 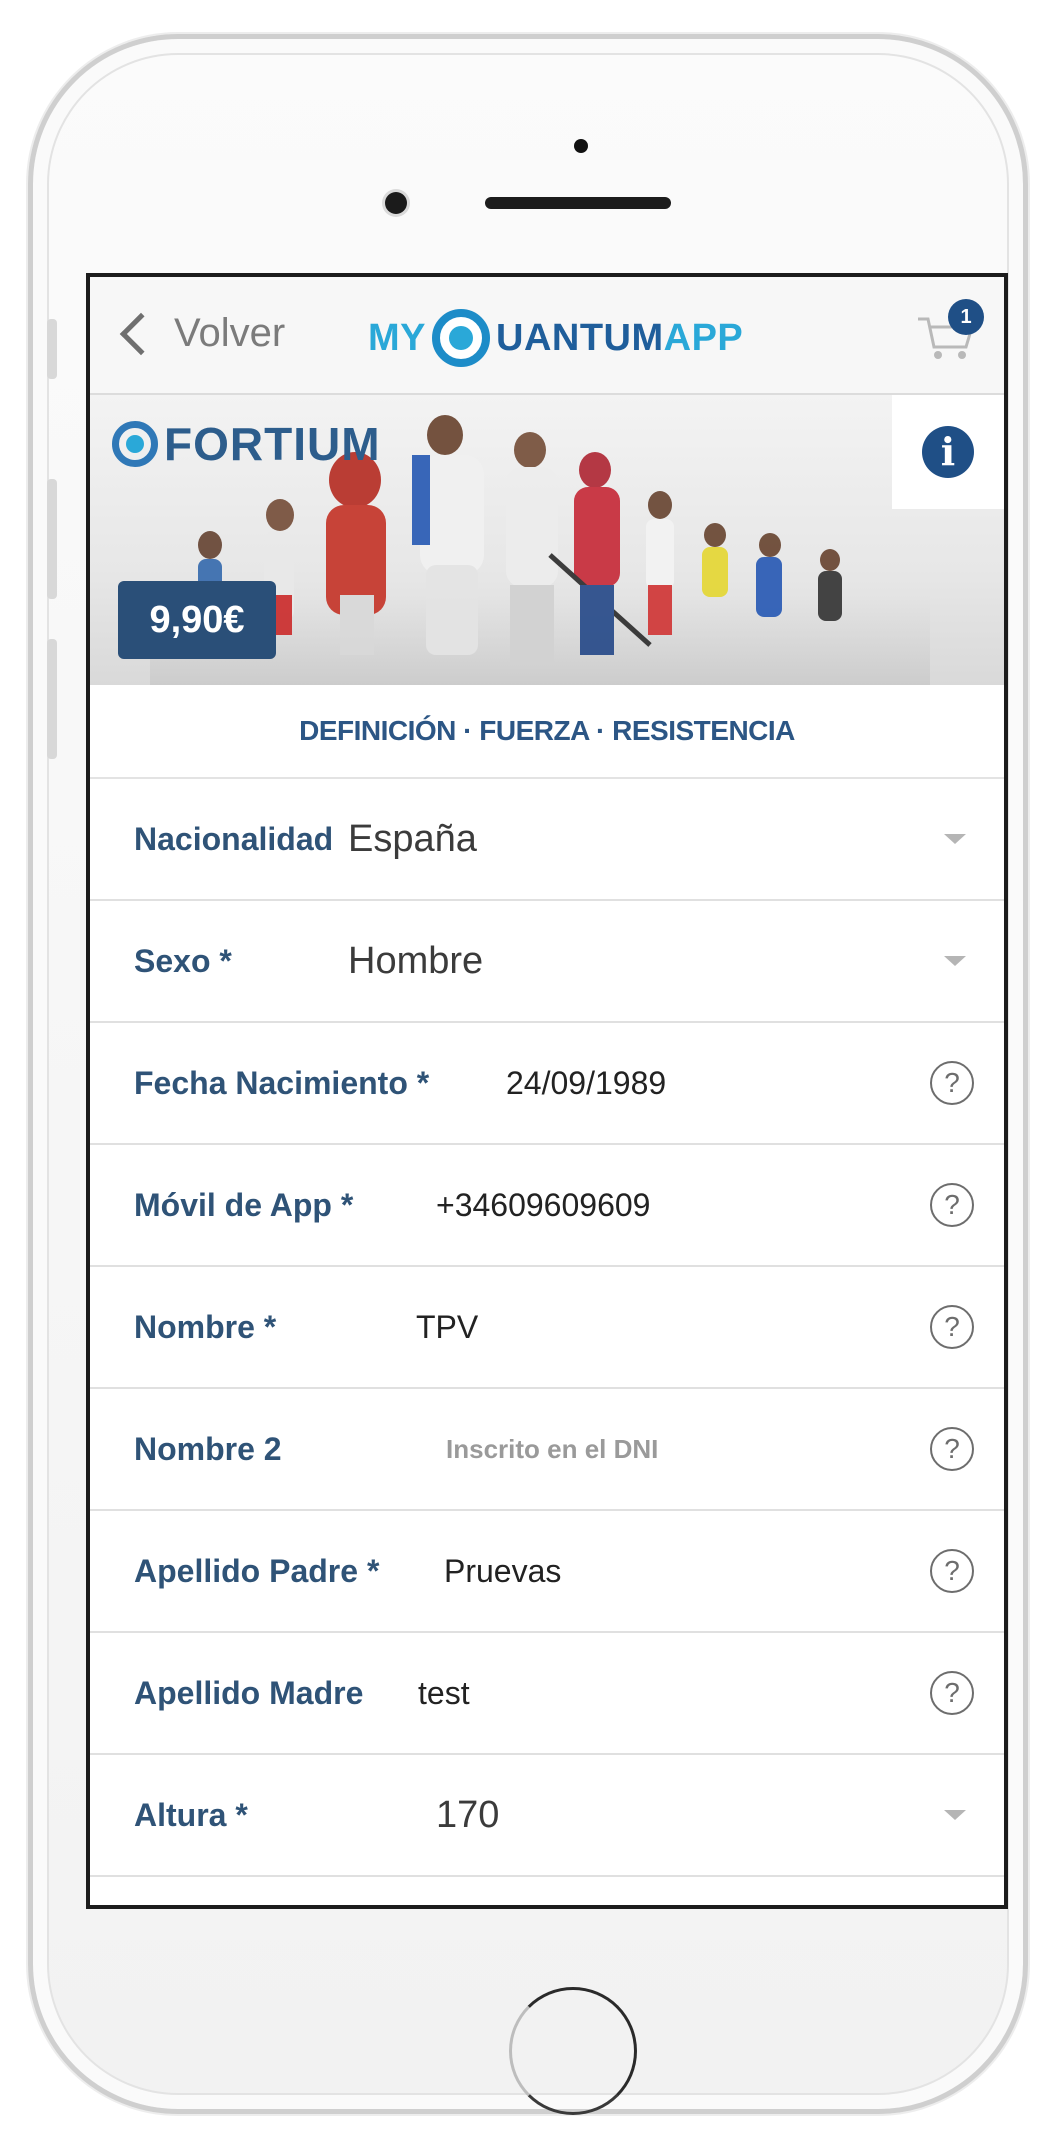 What do you see at coordinates (543, 1204) in the screenshot?
I see `field-value: +34609609609` at bounding box center [543, 1204].